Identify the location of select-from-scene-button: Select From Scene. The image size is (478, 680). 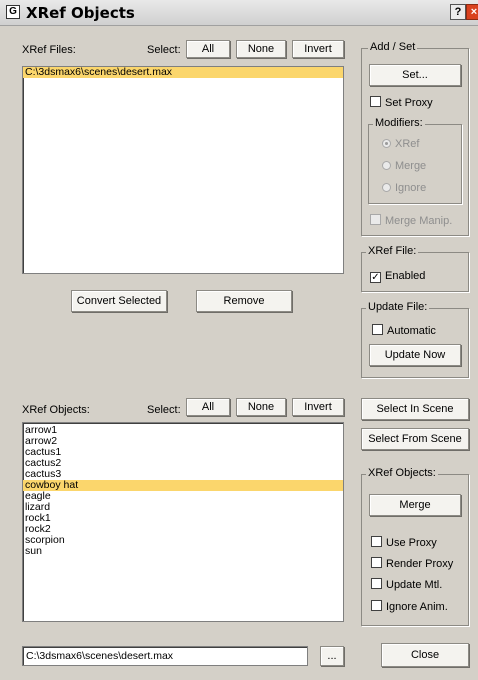
(415, 439).